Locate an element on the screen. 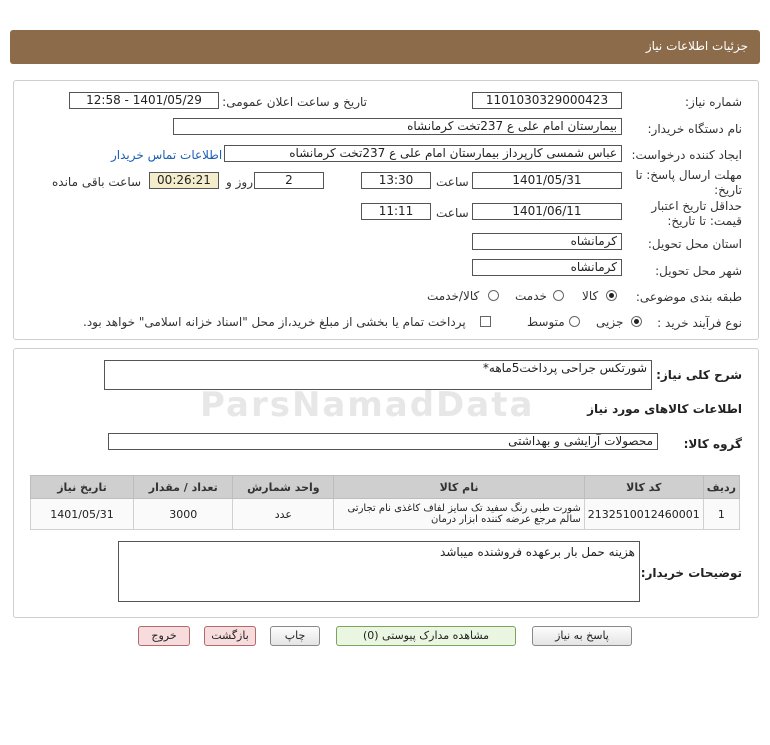 The height and width of the screenshot is (745, 770). remaining-label: ساعت باقی مانده is located at coordinates (97, 182).